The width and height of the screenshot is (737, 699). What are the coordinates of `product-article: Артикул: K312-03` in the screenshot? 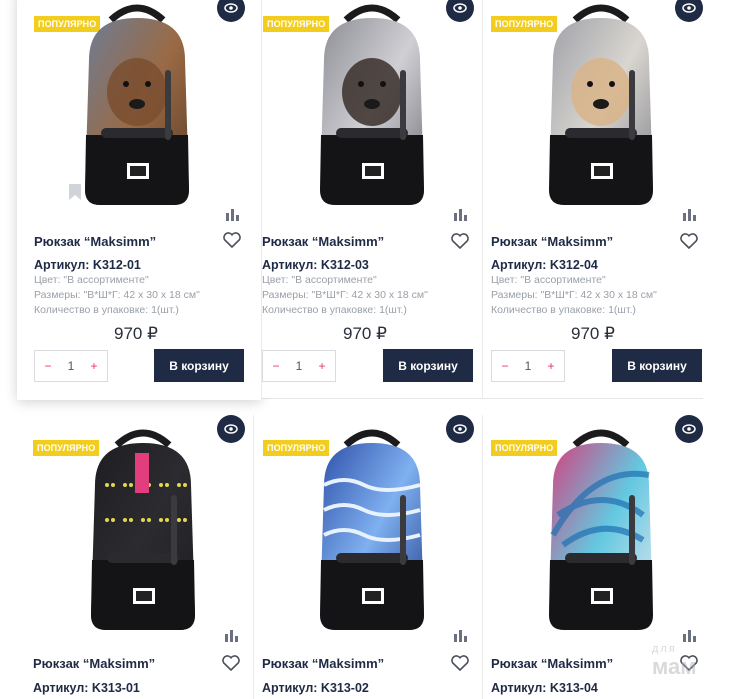 It's located at (315, 265).